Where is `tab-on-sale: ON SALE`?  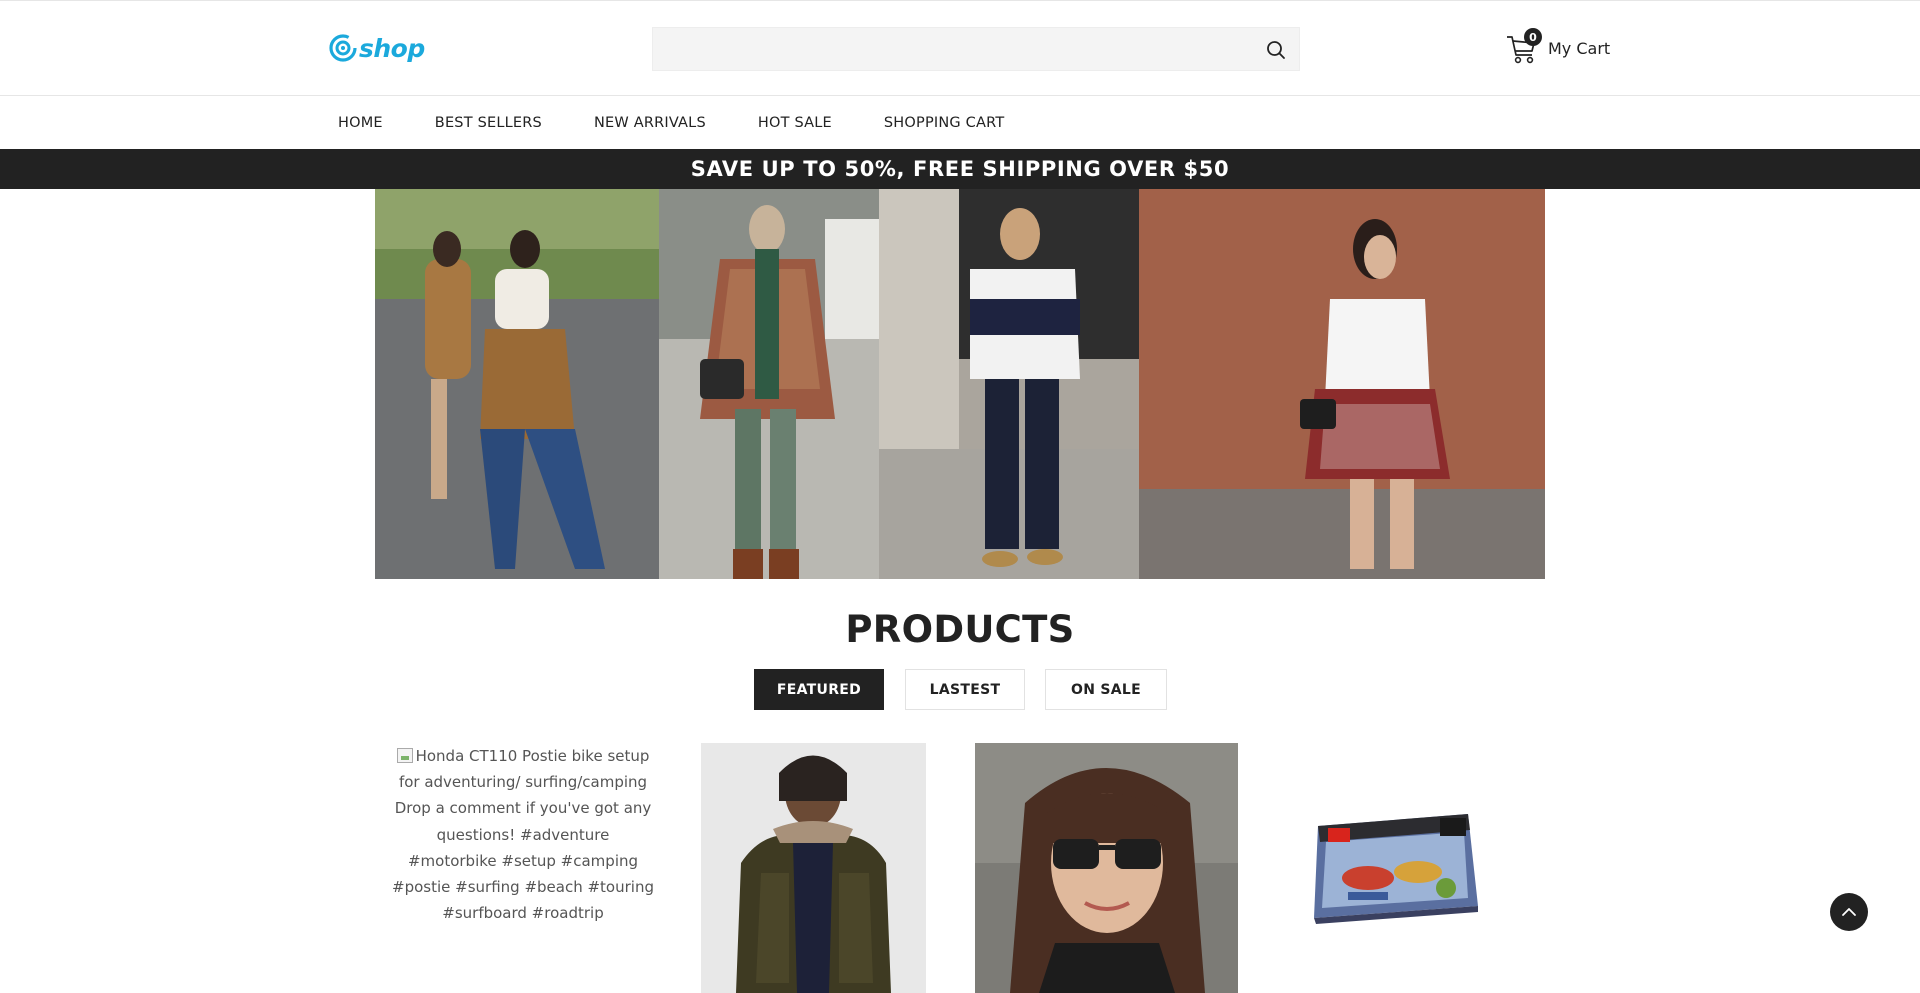
tab-on-sale: ON SALE is located at coordinates (1106, 689).